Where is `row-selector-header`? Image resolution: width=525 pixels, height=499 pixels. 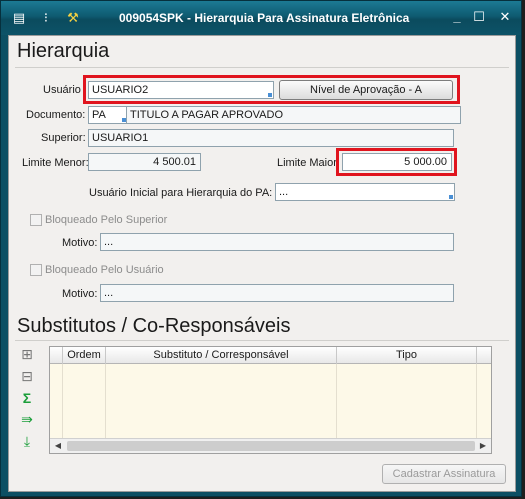
row-selector-header is located at coordinates (56, 355).